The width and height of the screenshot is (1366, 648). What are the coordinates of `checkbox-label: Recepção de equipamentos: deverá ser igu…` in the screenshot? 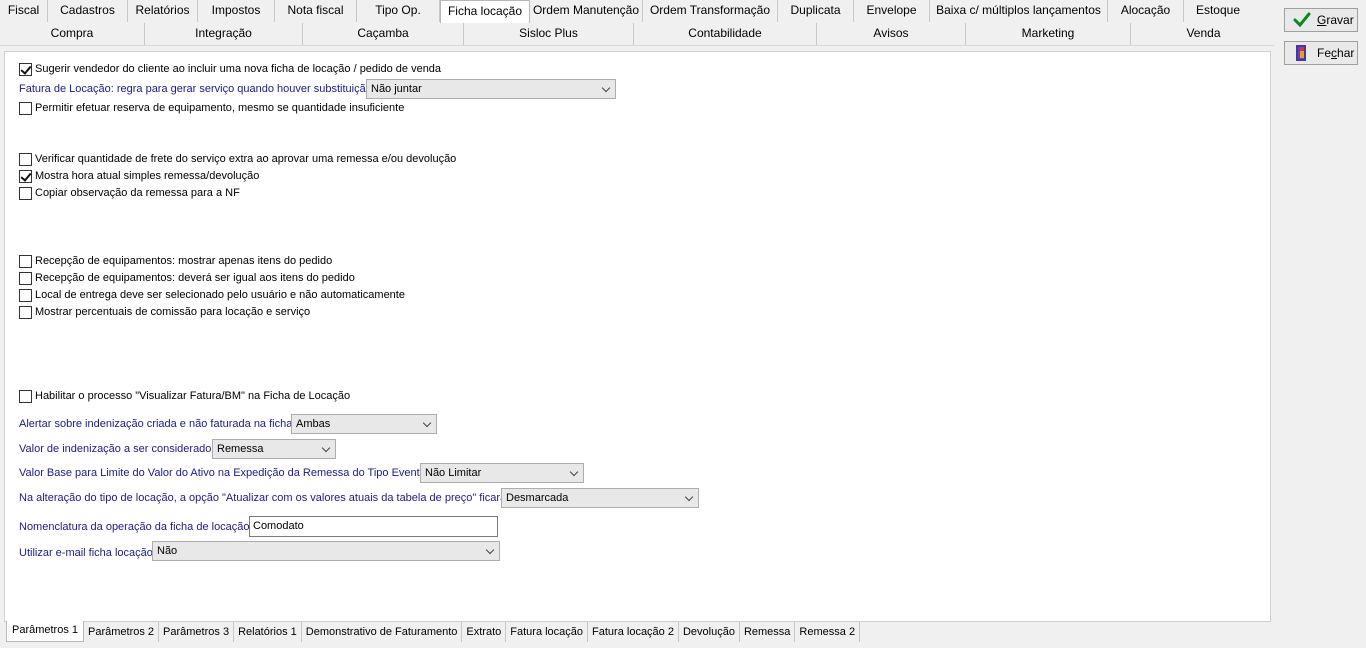 It's located at (195, 278).